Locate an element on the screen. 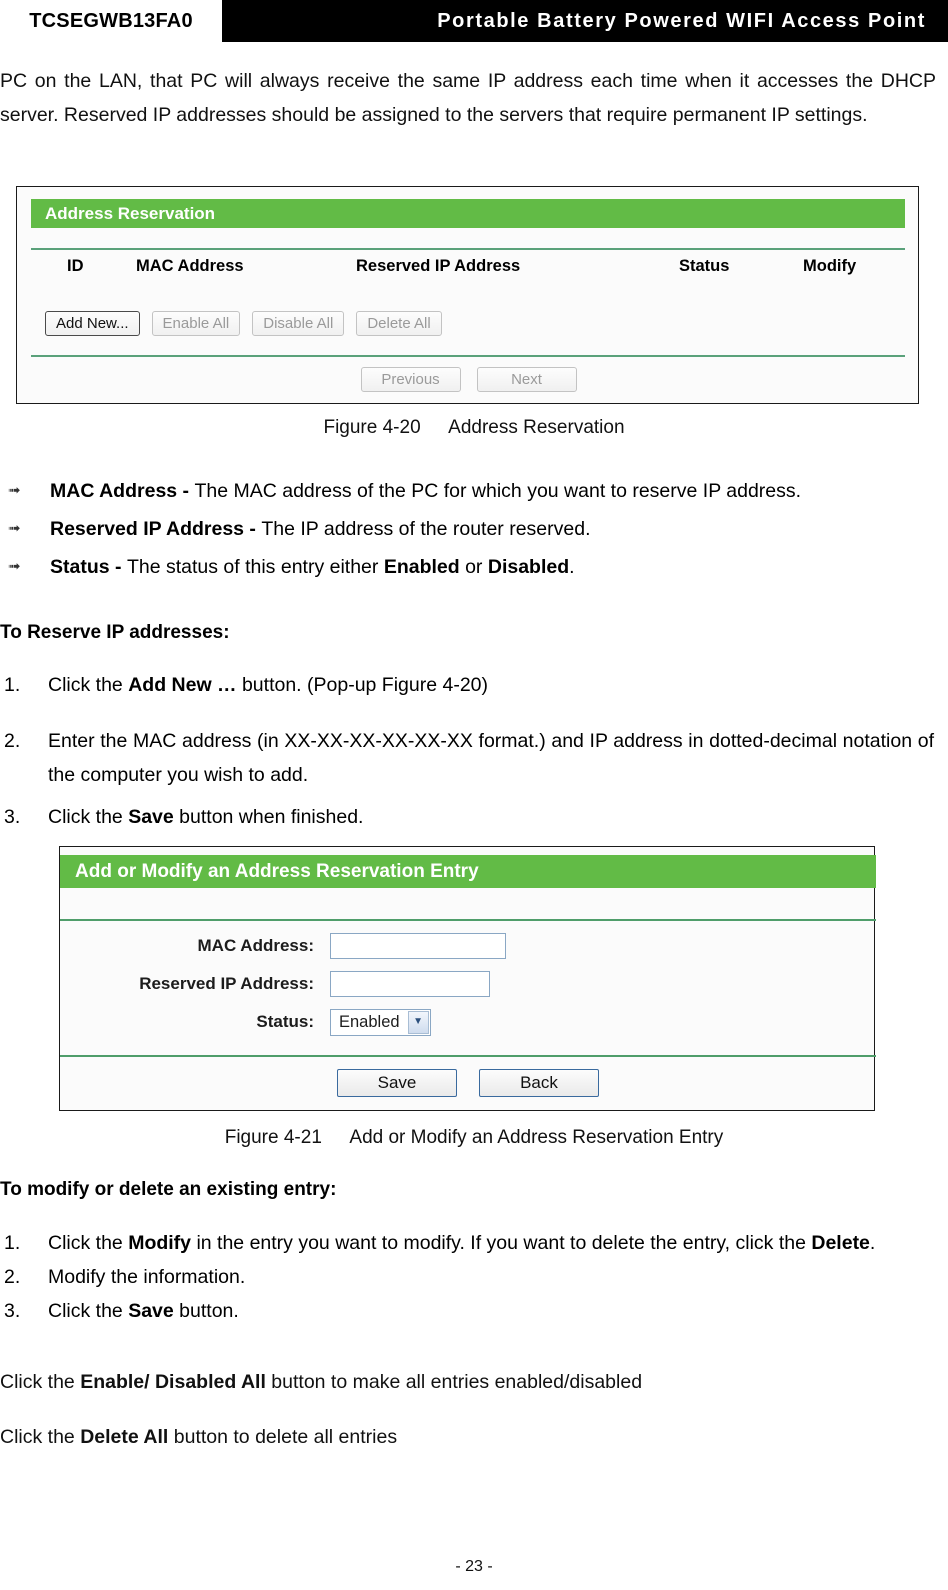 Image resolution: width=948 pixels, height=1590 pixels. step-text-after: button. (Pop-up Figure 4-20) is located at coordinates (362, 685).